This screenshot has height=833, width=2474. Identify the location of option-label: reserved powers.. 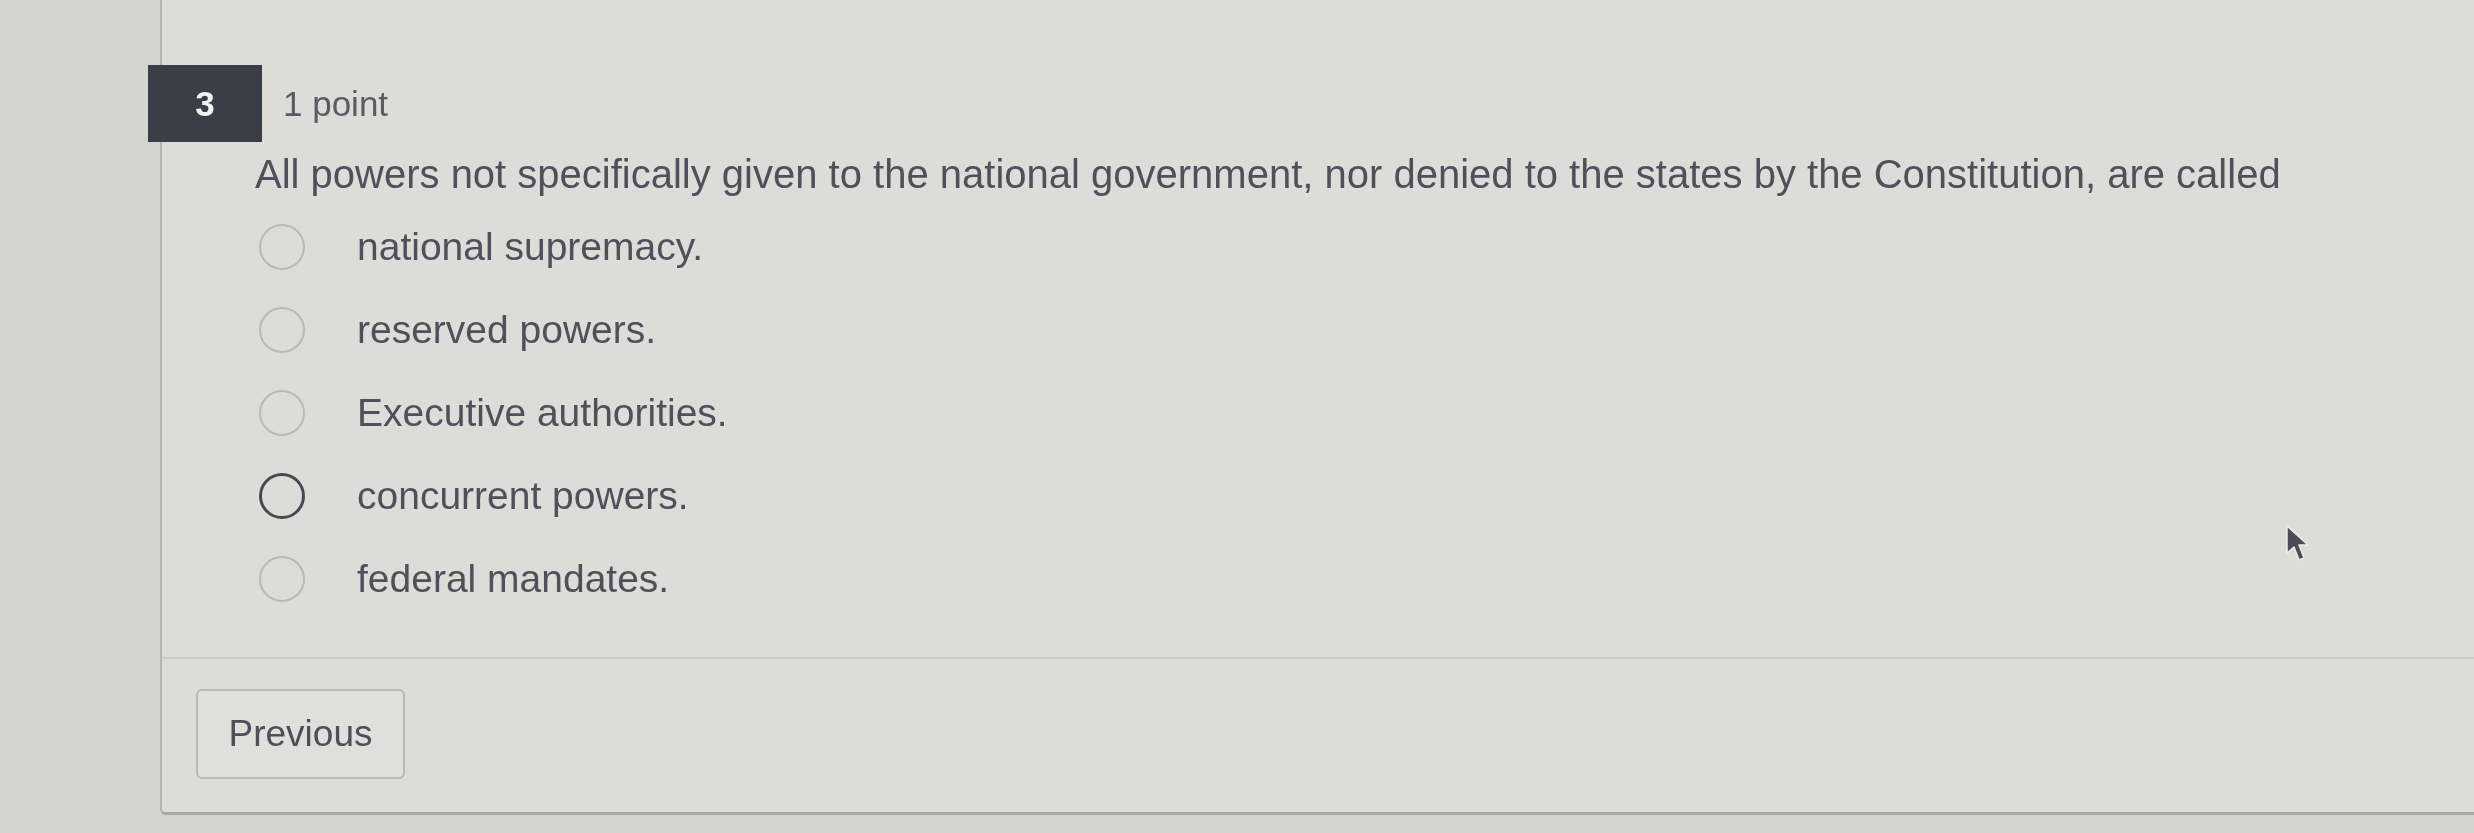
(507, 329).